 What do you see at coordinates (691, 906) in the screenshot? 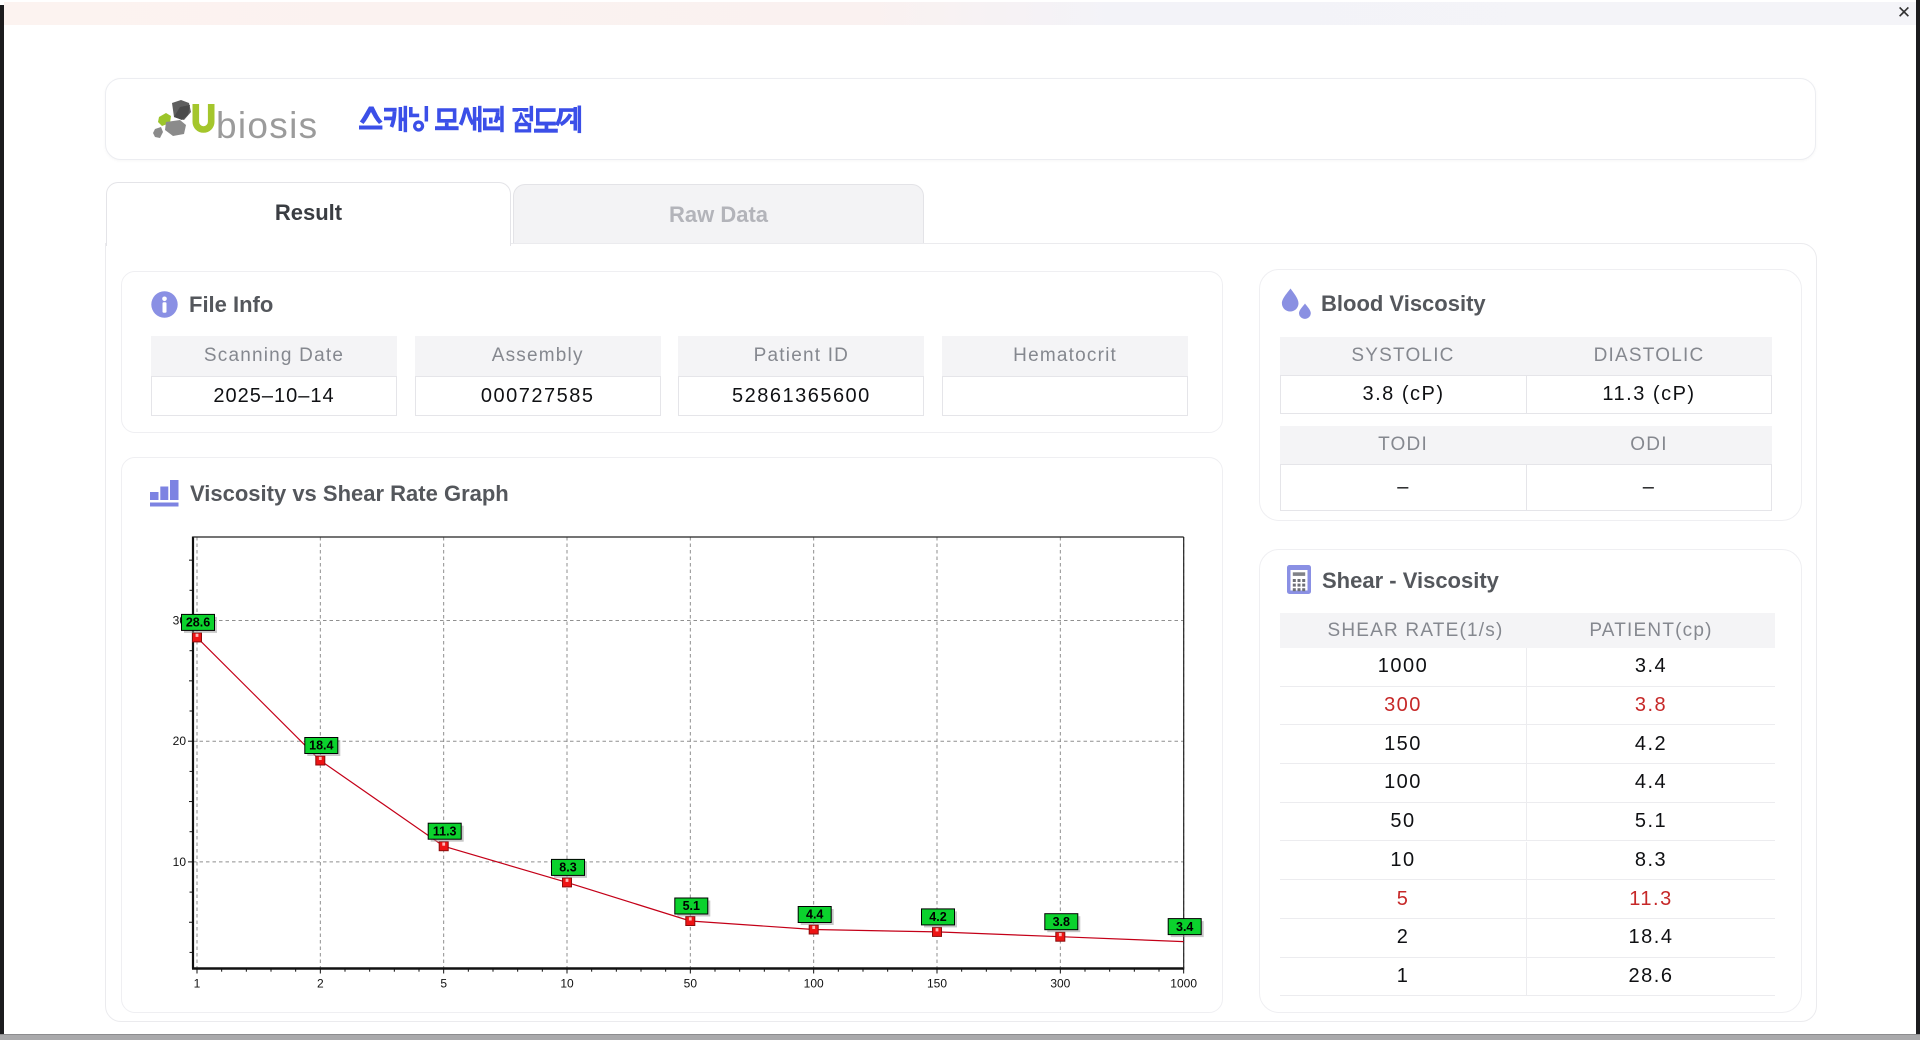
I see `svg-text: 5.1` at bounding box center [691, 906].